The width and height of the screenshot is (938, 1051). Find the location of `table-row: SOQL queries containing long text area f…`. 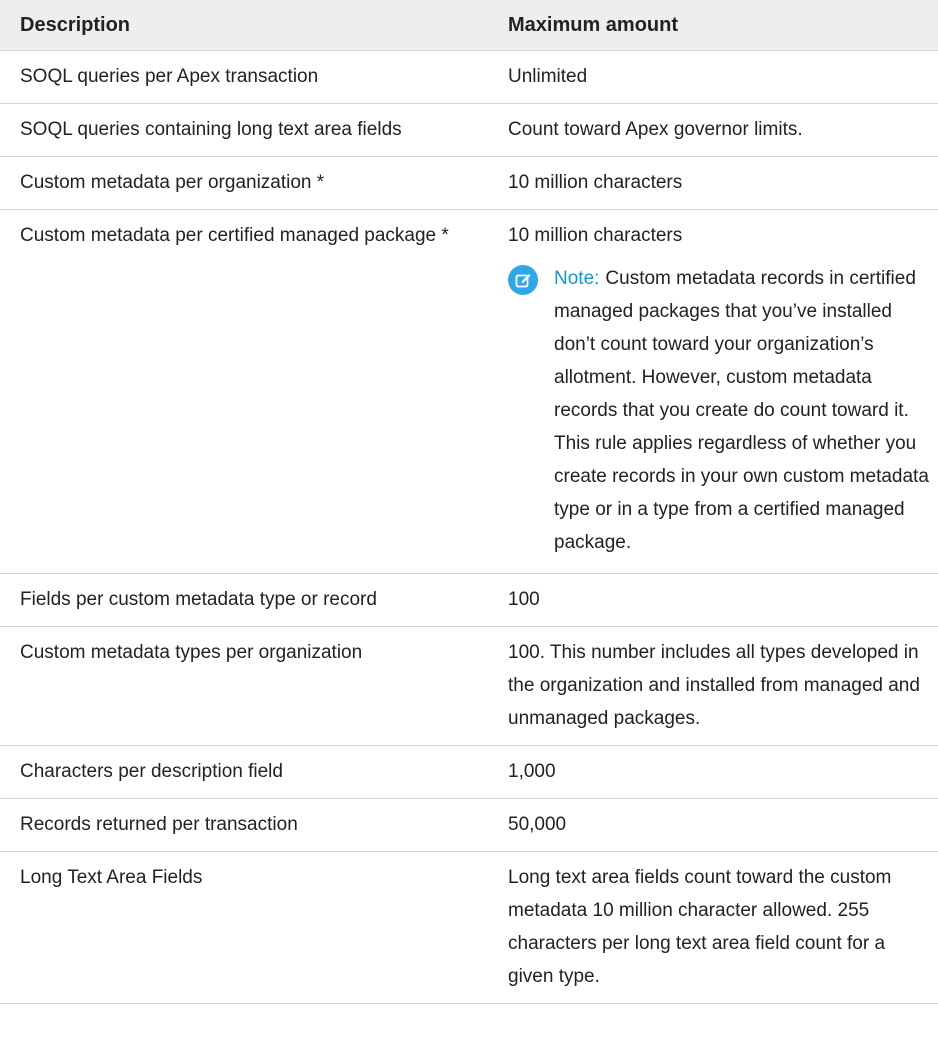

table-row: SOQL queries containing long text area f… is located at coordinates (469, 130).